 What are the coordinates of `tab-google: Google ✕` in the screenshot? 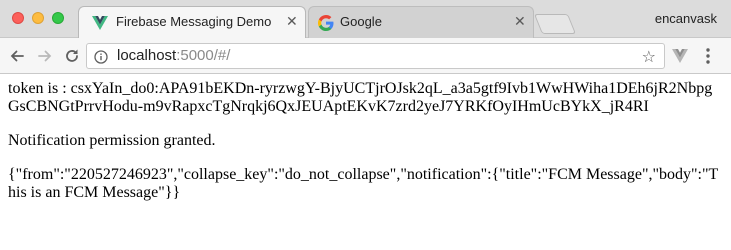 It's located at (421, 22).